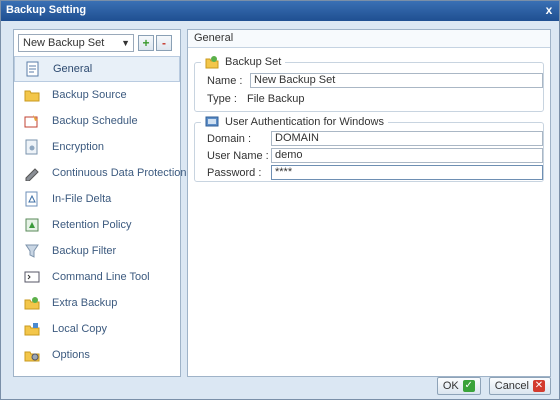 The width and height of the screenshot is (560, 400). Describe the element at coordinates (369, 39) in the screenshot. I see `panel-heading: General` at that location.